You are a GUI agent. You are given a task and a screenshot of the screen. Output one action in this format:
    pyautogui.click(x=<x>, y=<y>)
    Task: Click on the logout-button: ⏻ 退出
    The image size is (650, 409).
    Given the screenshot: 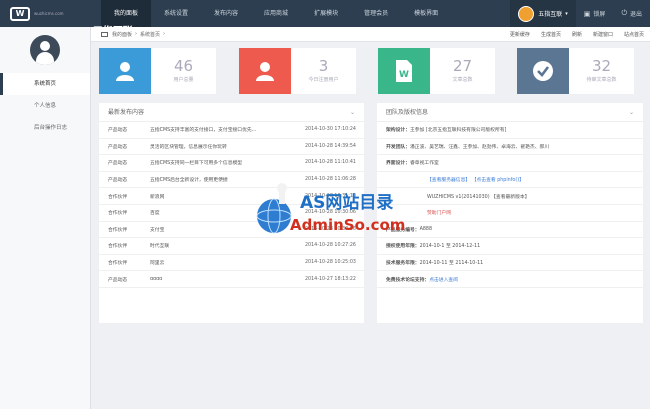 What is the action you would take?
    pyautogui.click(x=631, y=13)
    